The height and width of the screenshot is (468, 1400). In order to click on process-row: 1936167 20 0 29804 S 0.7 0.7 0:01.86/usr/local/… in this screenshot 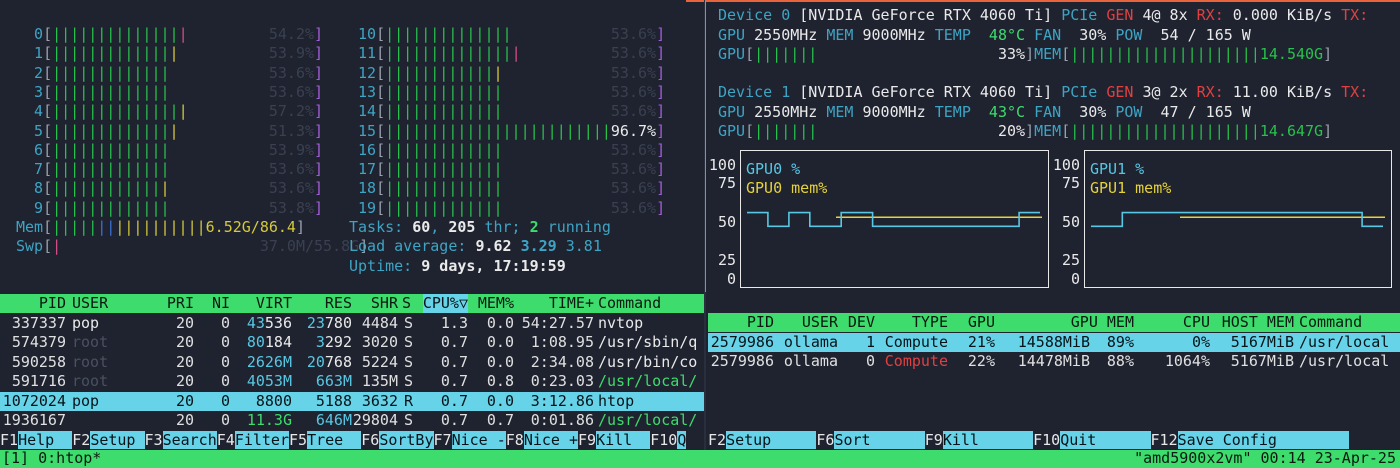, I will do `click(352, 420)`.